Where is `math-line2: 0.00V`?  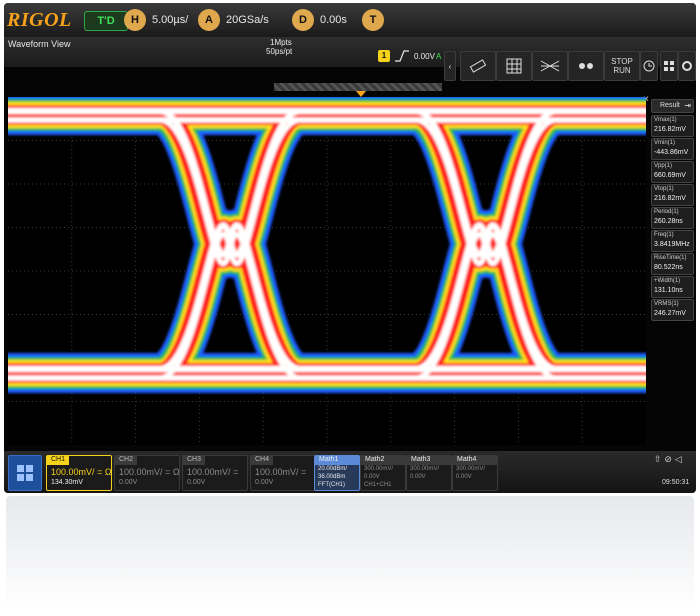
math-line2: 0.00V is located at coordinates (372, 477).